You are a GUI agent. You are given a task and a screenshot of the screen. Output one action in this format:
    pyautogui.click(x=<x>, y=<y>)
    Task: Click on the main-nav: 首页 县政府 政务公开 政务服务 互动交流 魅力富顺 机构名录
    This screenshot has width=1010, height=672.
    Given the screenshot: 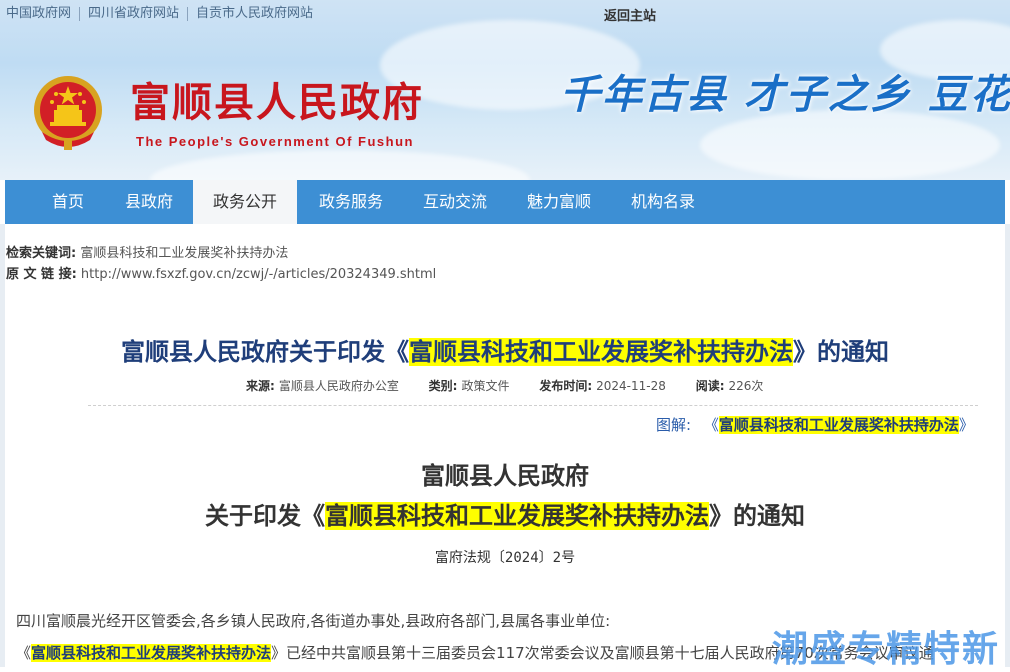 What is the action you would take?
    pyautogui.click(x=505, y=202)
    